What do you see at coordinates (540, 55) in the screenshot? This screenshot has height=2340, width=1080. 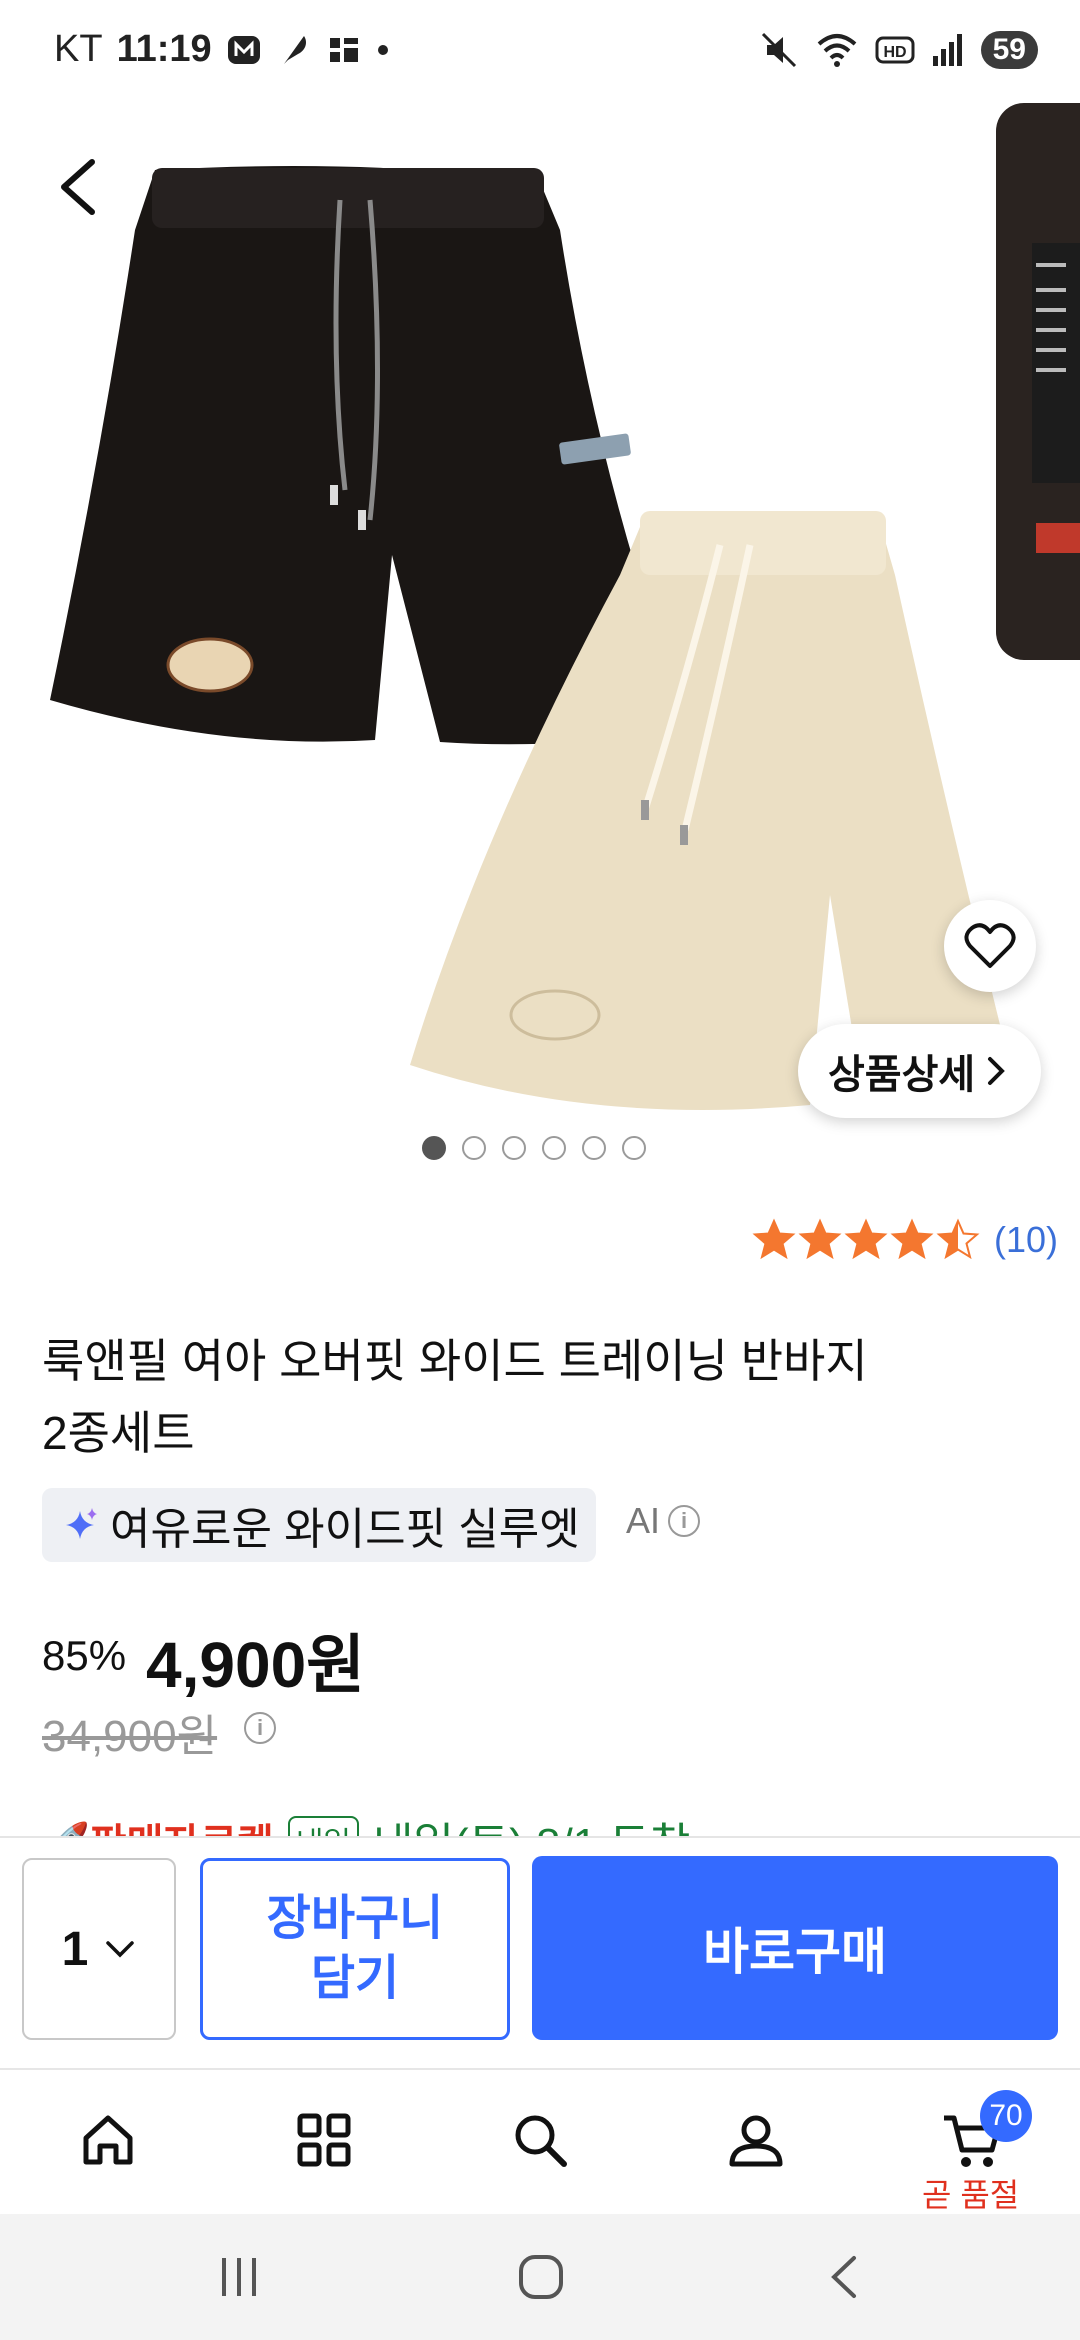 I see `status-bar: KT 11:19 HD 59` at bounding box center [540, 55].